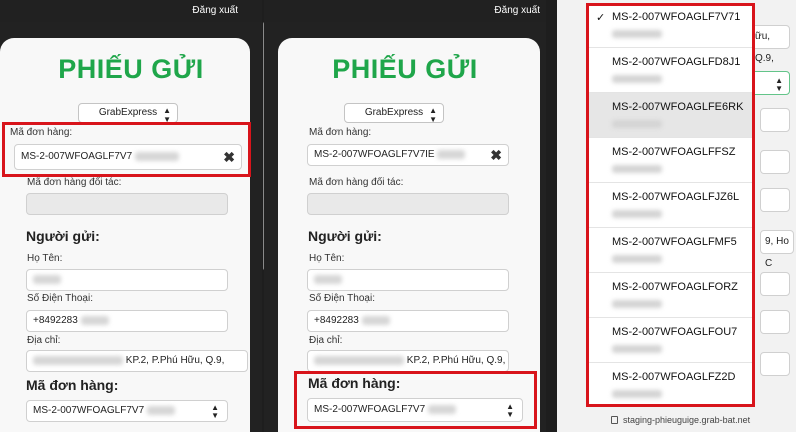  What do you see at coordinates (496, 155) in the screenshot?
I see `clear-icon: ✖` at bounding box center [496, 155].